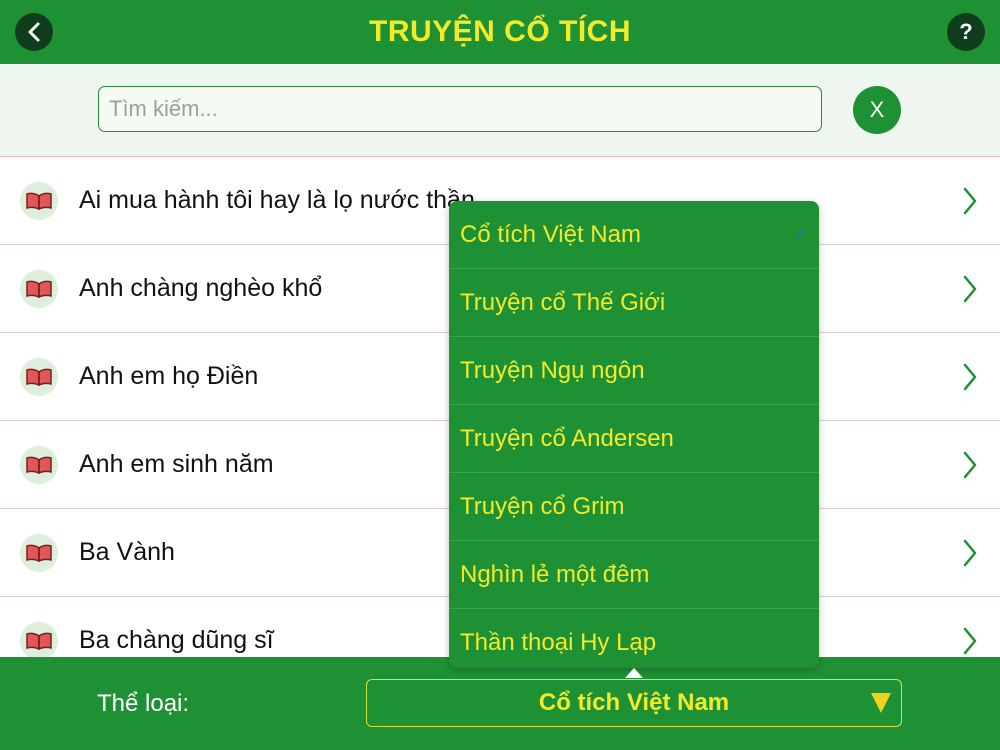 This screenshot has width=1000, height=750. I want to click on category-selected-value: Cổ tích Việt Nam, so click(634, 702).